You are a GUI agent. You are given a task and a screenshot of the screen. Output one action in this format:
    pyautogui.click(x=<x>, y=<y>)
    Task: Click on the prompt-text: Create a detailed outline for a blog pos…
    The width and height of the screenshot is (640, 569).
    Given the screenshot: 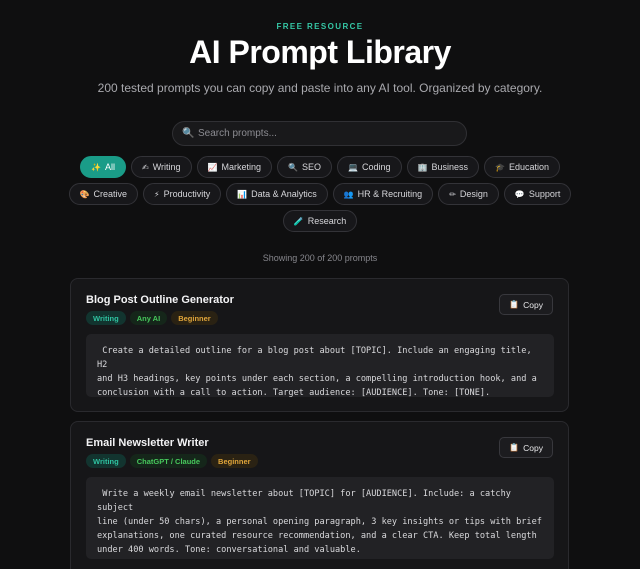 What is the action you would take?
    pyautogui.click(x=320, y=366)
    